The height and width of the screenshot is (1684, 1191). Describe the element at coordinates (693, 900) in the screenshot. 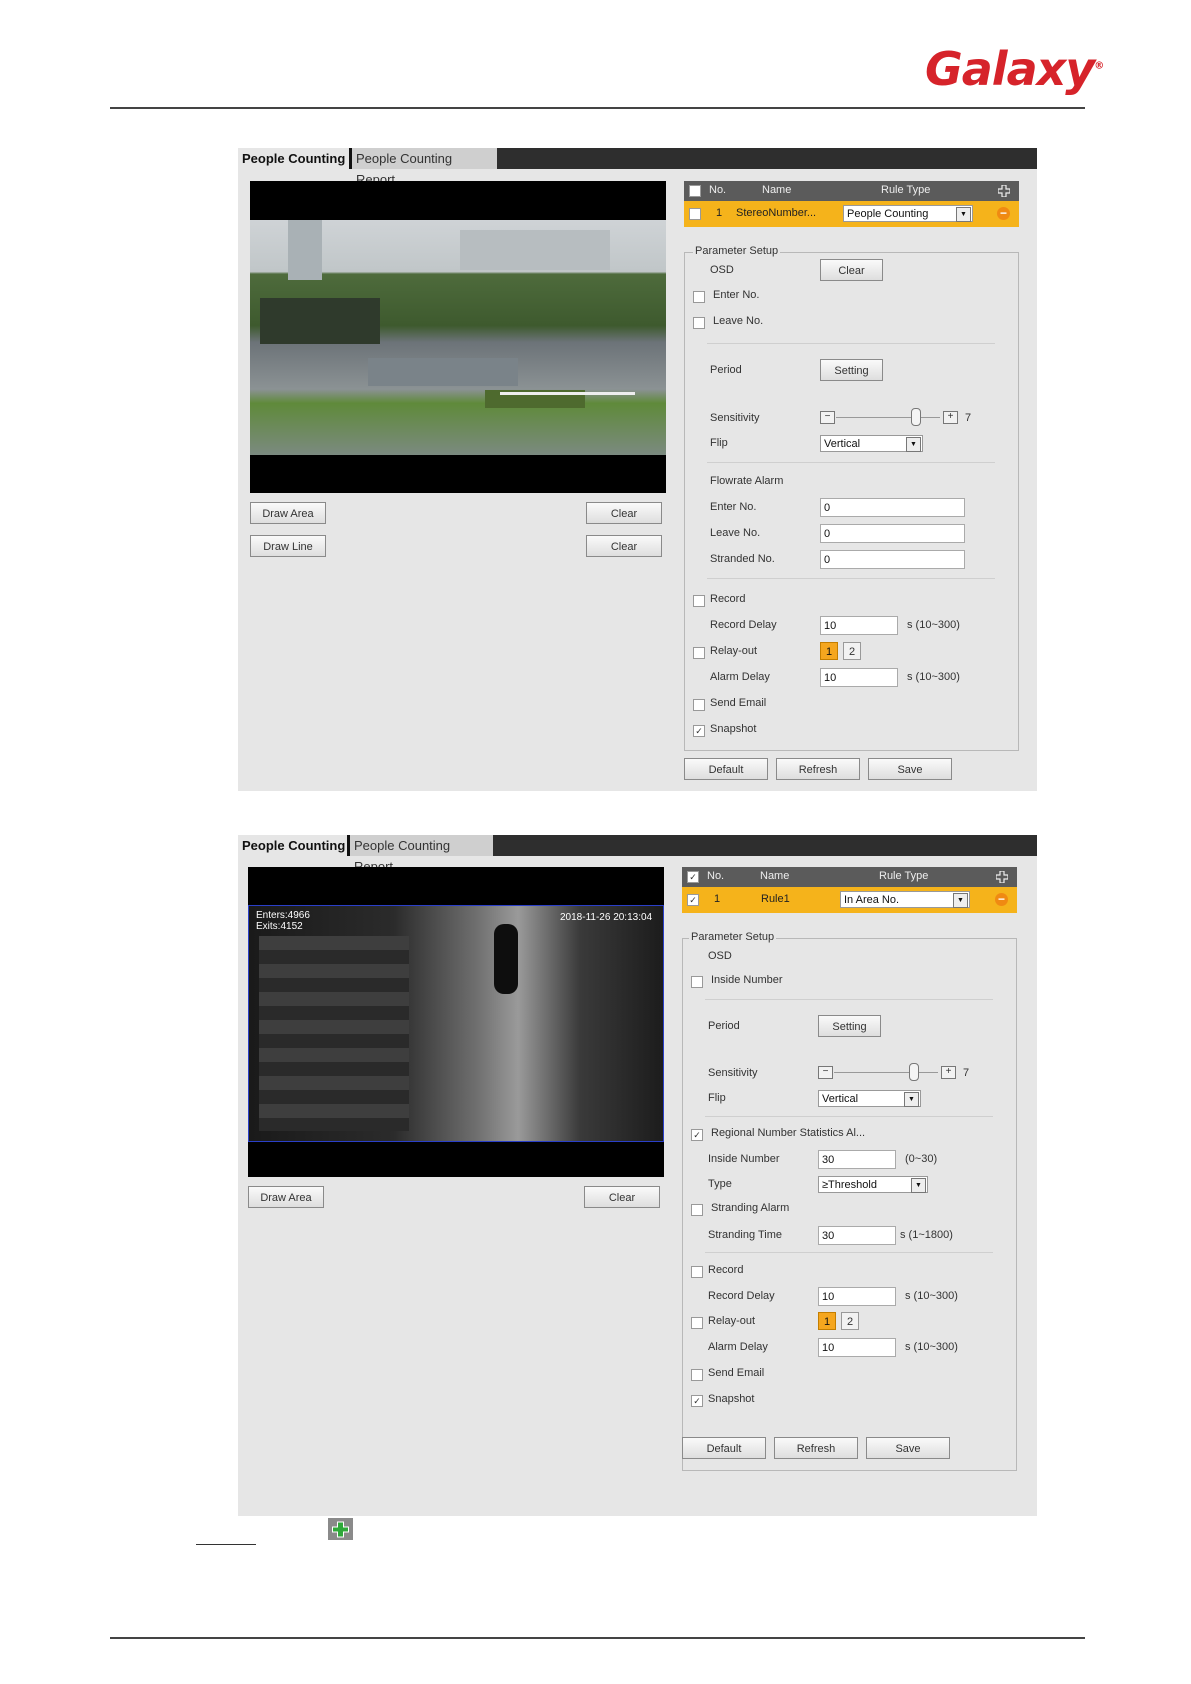

I see `rule-row-checkbox: ✓` at that location.